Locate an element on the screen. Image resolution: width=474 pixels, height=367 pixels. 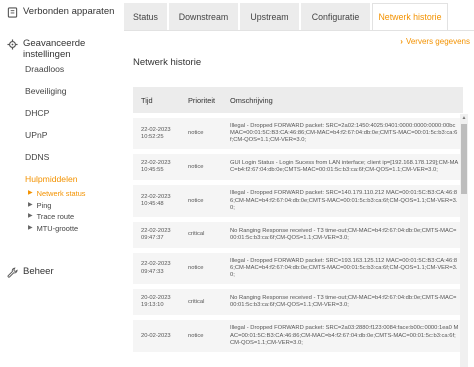
sidebar-item-advanced: Geavanceerde instellingen is located at coordinates (42, 49).